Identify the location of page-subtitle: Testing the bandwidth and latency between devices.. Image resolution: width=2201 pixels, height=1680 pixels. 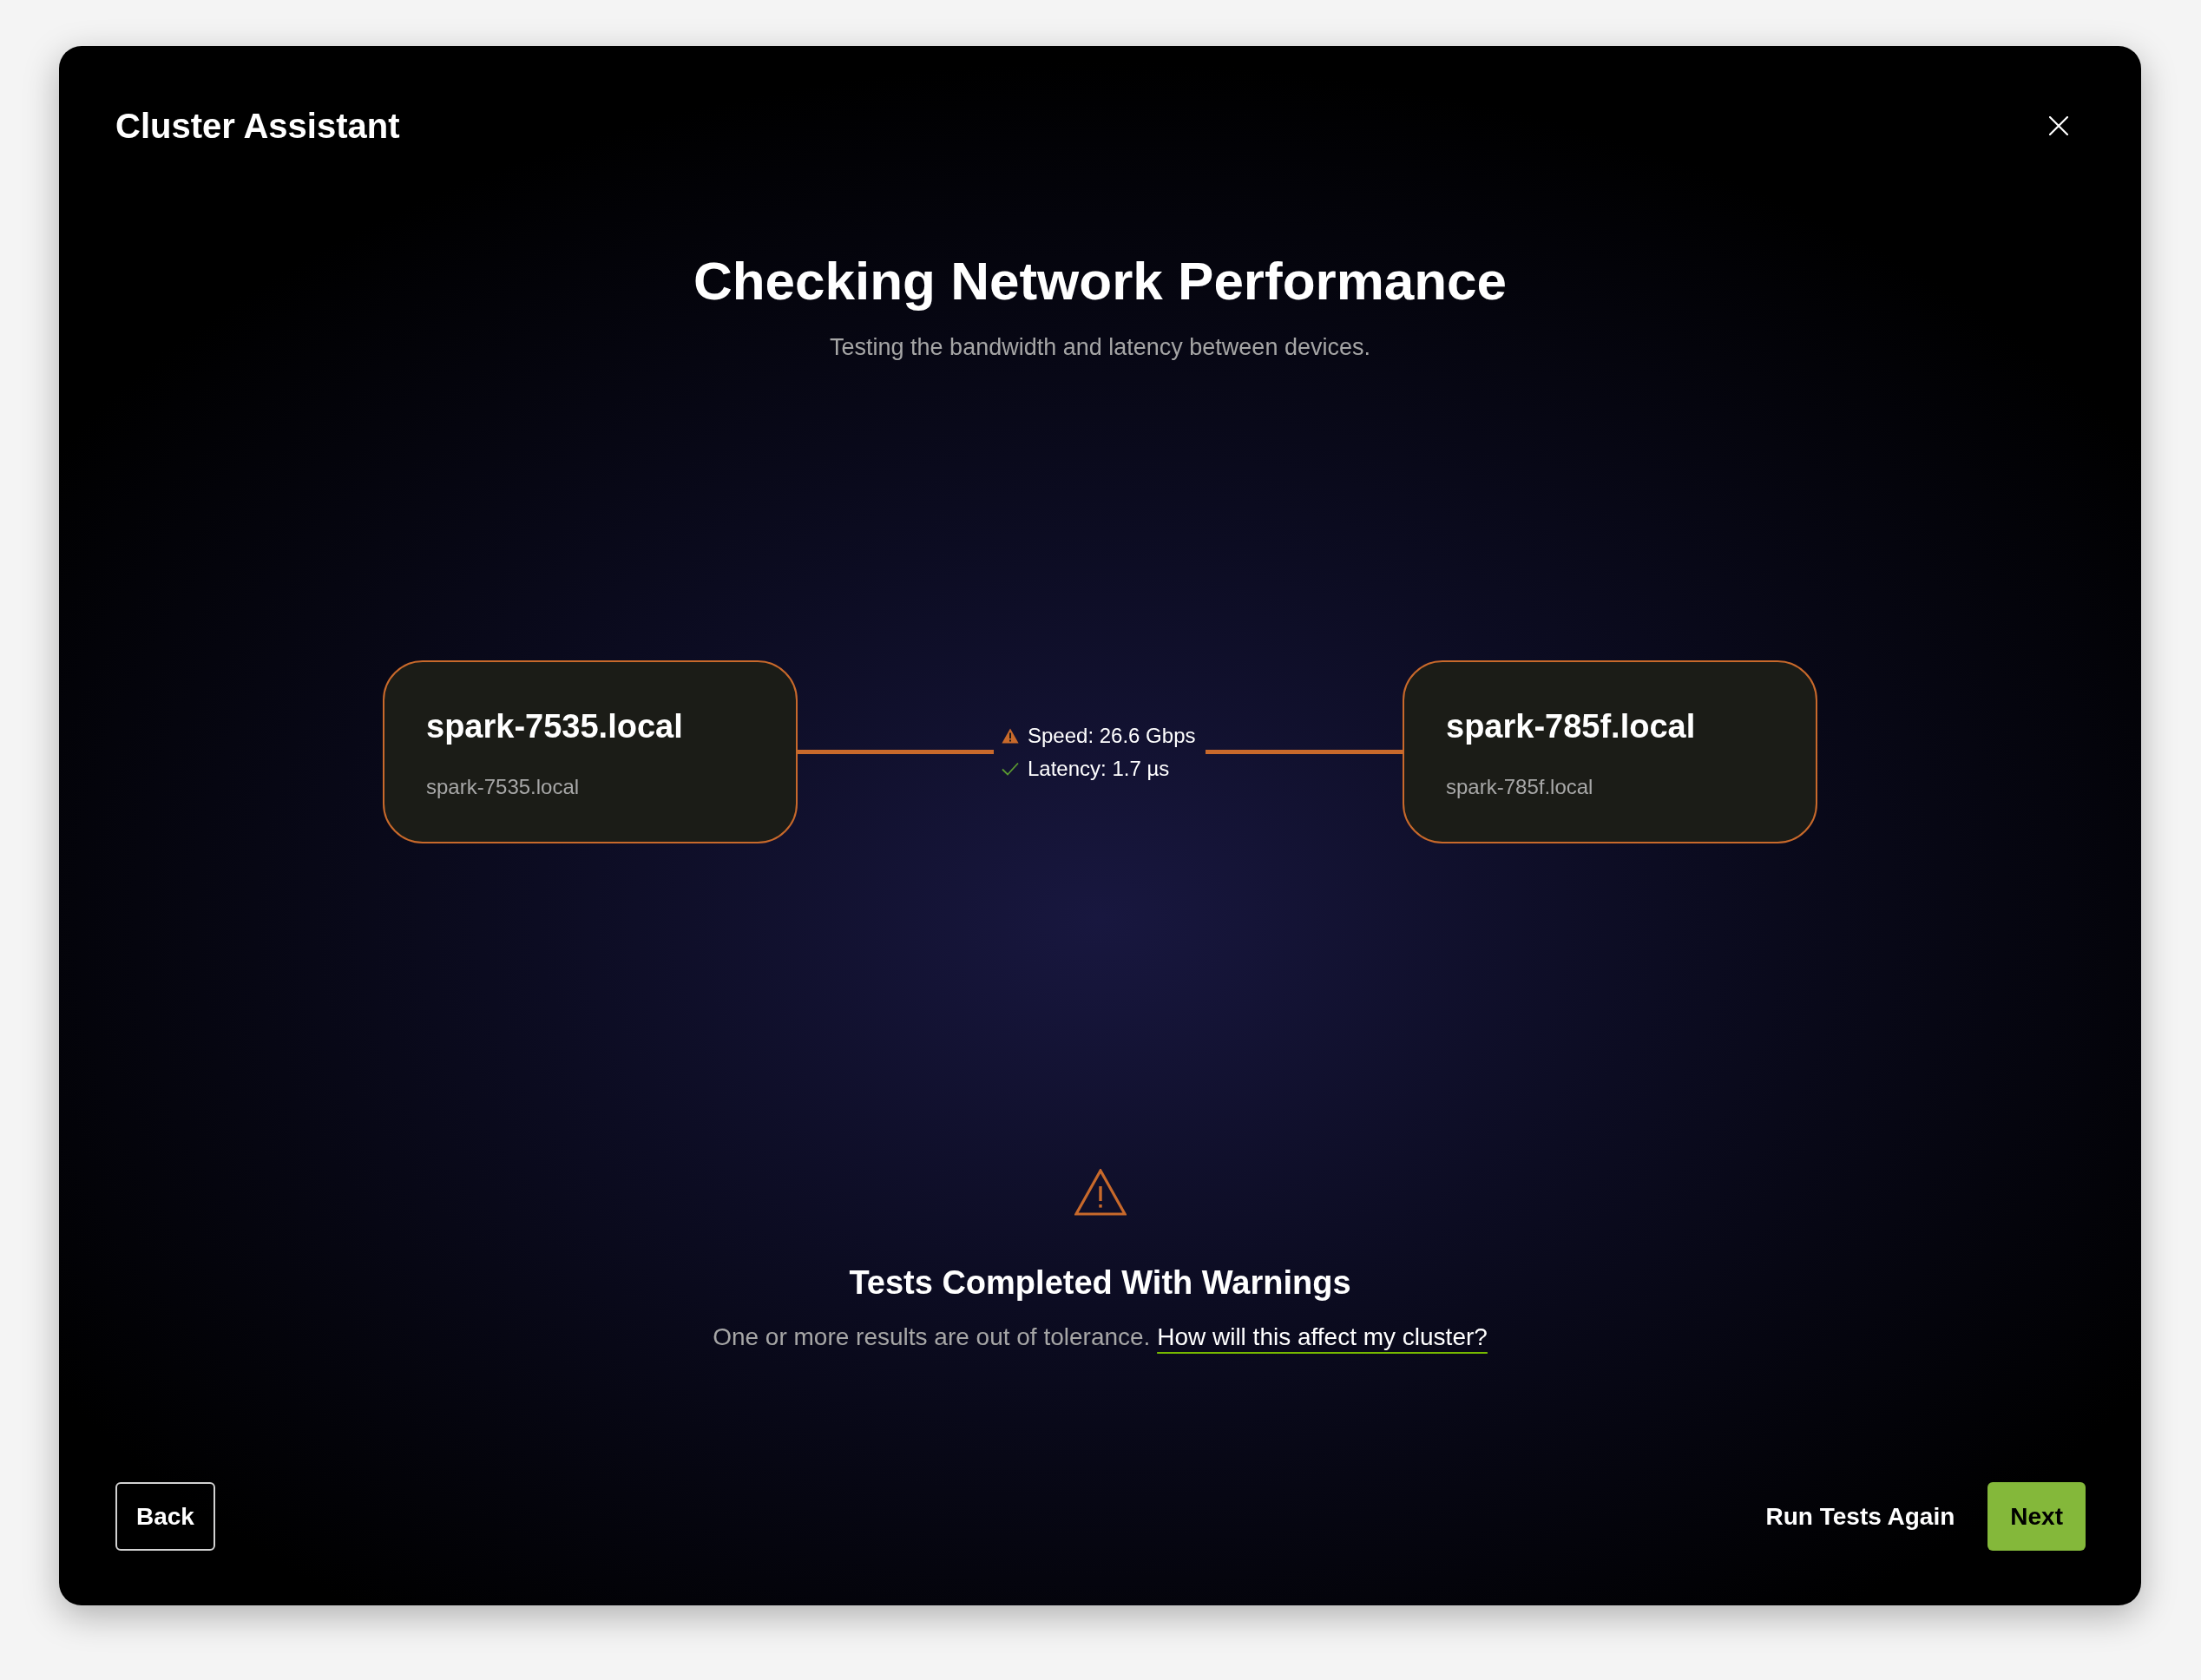
(1100, 347).